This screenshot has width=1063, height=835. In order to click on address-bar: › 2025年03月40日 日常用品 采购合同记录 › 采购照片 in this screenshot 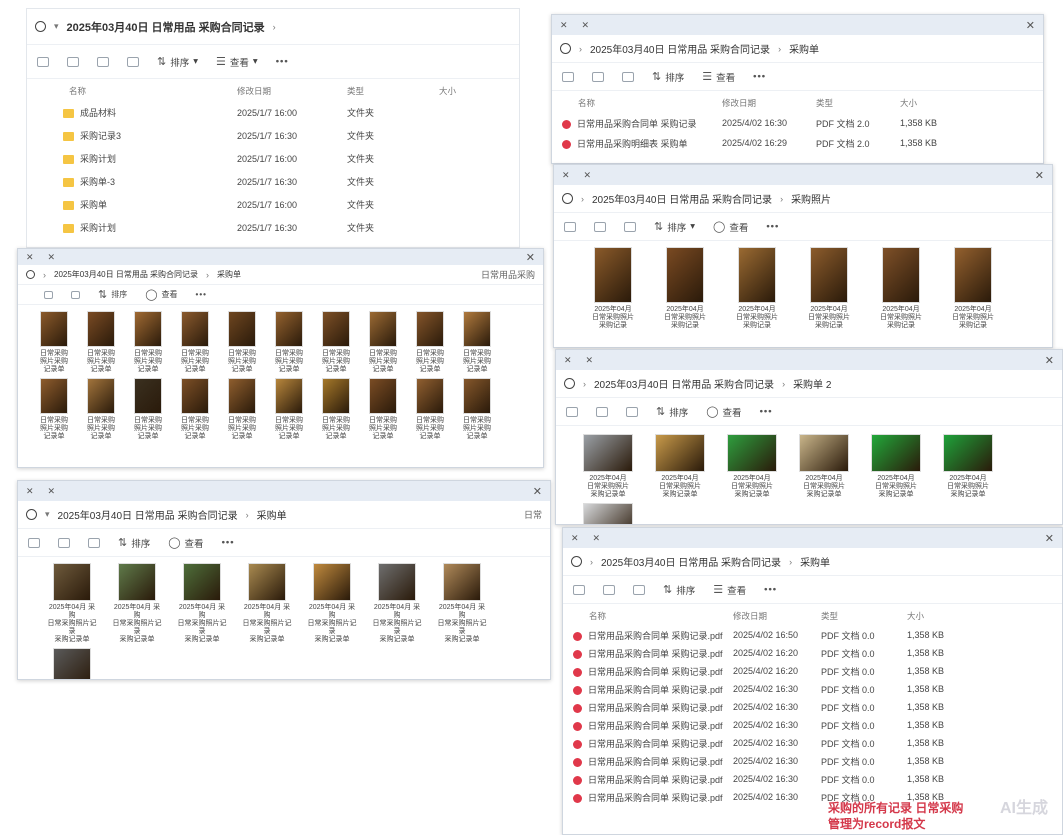, I will do `click(803, 199)`.